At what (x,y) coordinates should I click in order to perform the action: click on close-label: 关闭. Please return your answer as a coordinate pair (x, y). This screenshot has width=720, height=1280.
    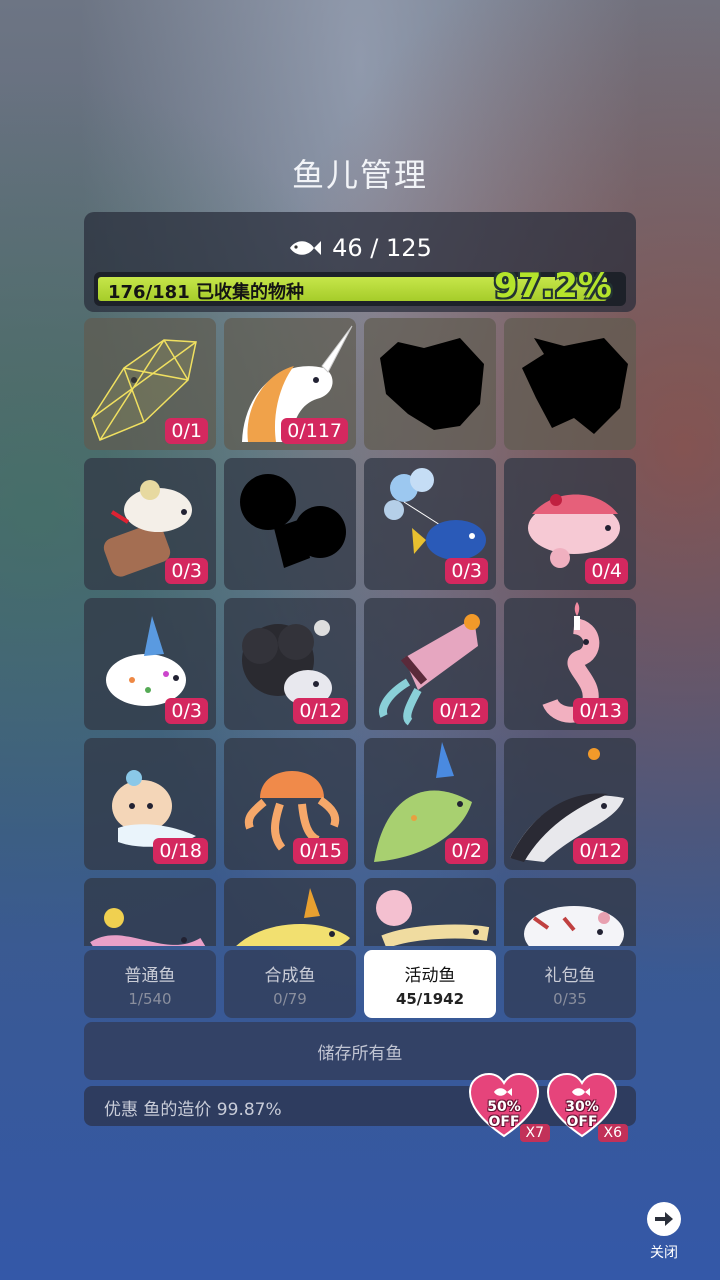
    Looking at the image, I should click on (664, 1253).